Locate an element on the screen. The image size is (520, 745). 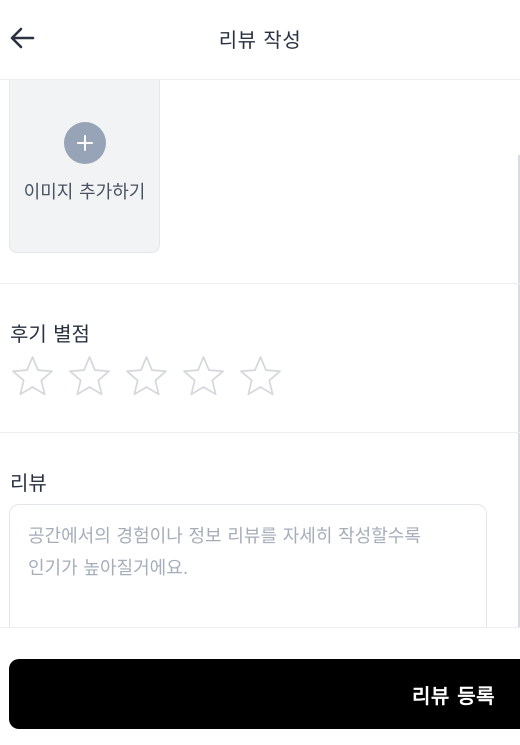
rating-title: 후기 별점 is located at coordinates (50, 334).